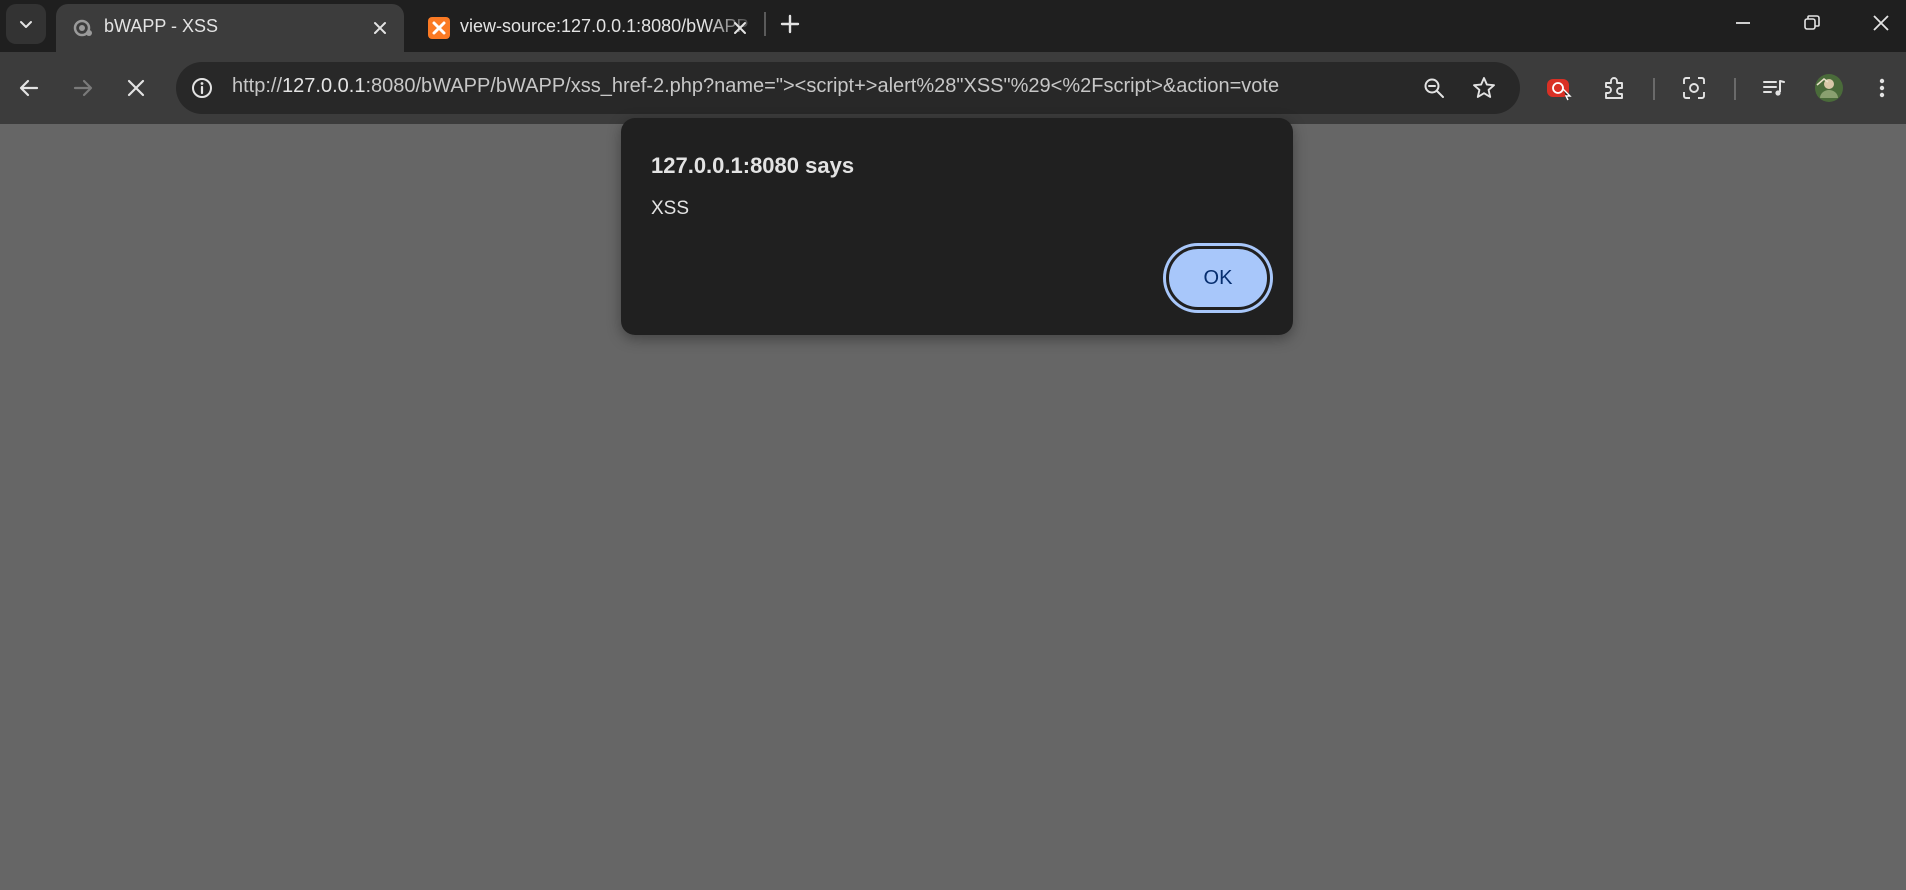  I want to click on extensions-button, so click(1614, 88).